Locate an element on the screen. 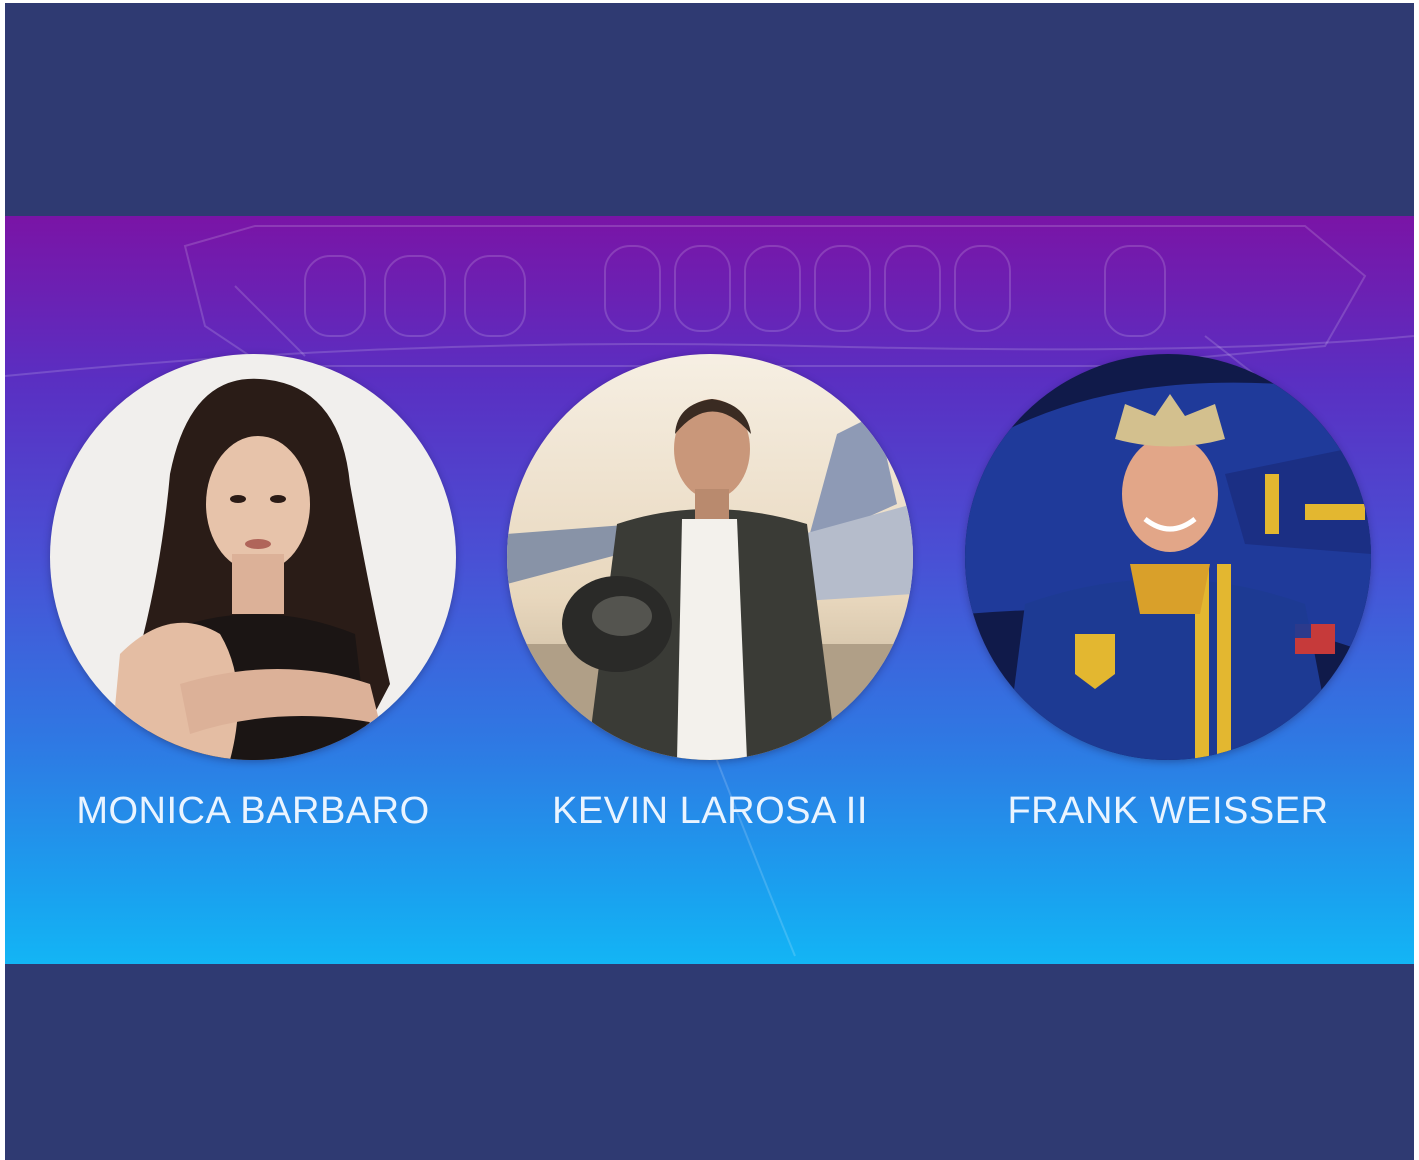  speaker-name: FRANK WEISSER is located at coordinates (1168, 811).